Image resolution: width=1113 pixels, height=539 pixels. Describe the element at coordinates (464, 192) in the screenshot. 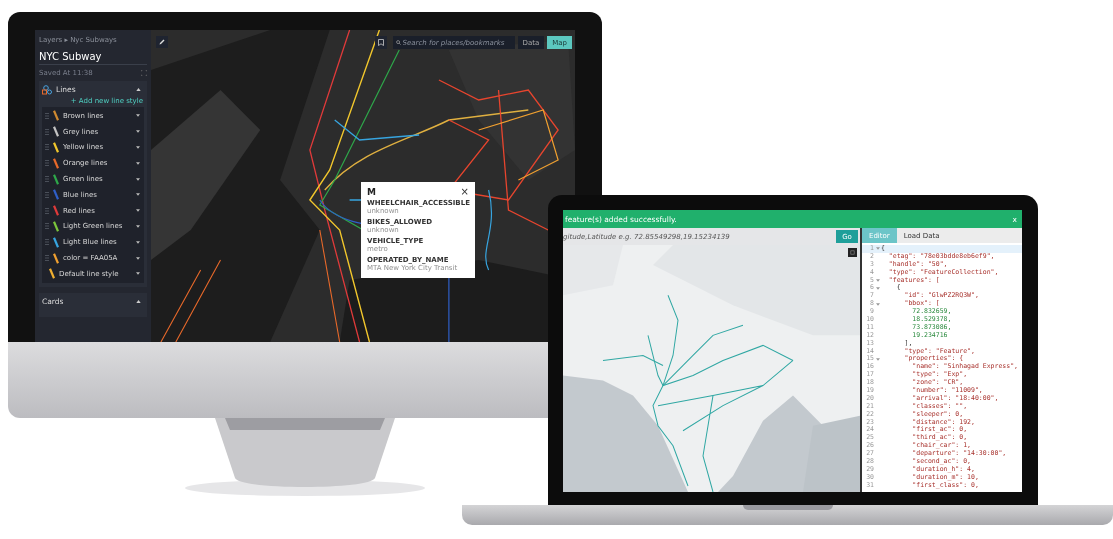

I see `close-button: ×` at that location.